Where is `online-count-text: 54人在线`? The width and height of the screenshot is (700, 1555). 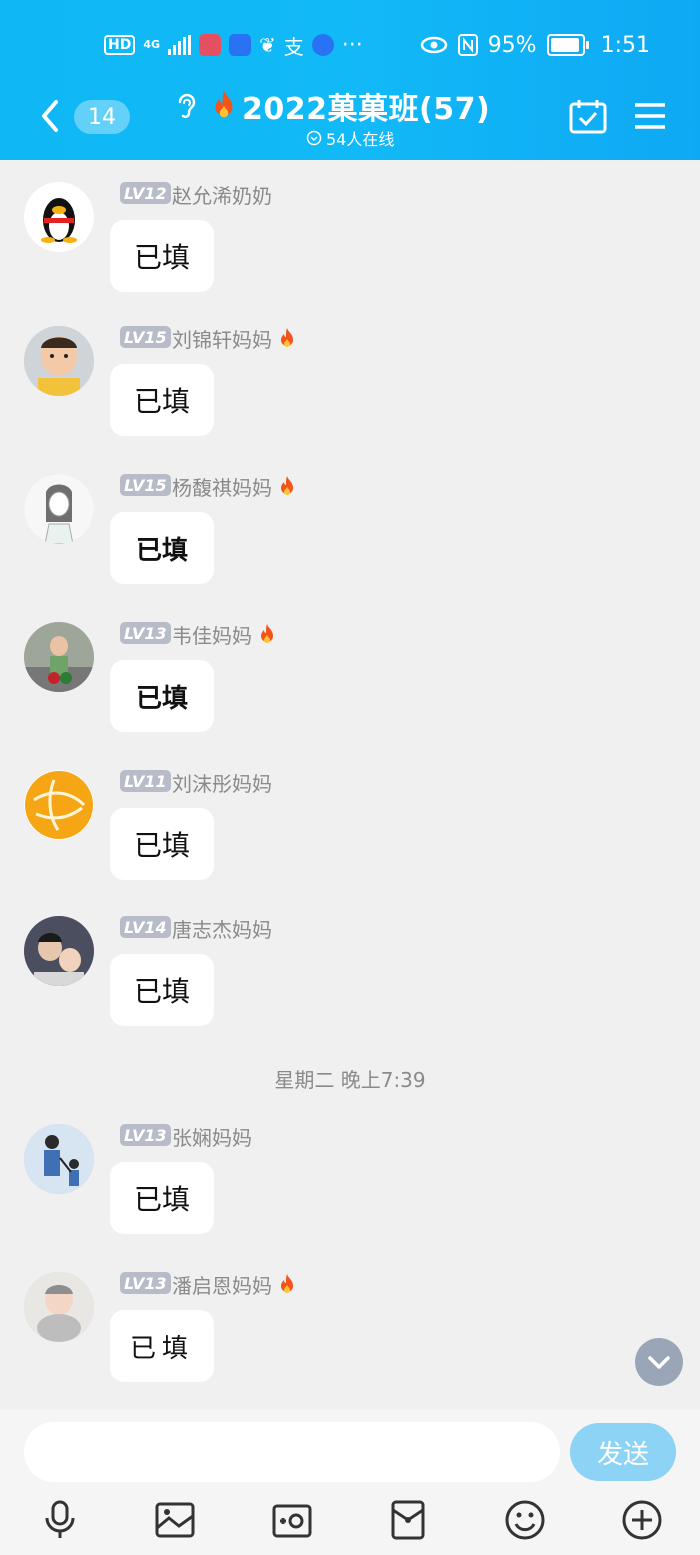
online-count-text: 54人在线 is located at coordinates (360, 139).